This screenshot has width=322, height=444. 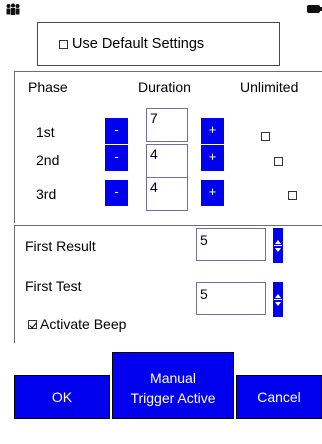 What do you see at coordinates (161, 10) in the screenshot?
I see `status-bar` at bounding box center [161, 10].